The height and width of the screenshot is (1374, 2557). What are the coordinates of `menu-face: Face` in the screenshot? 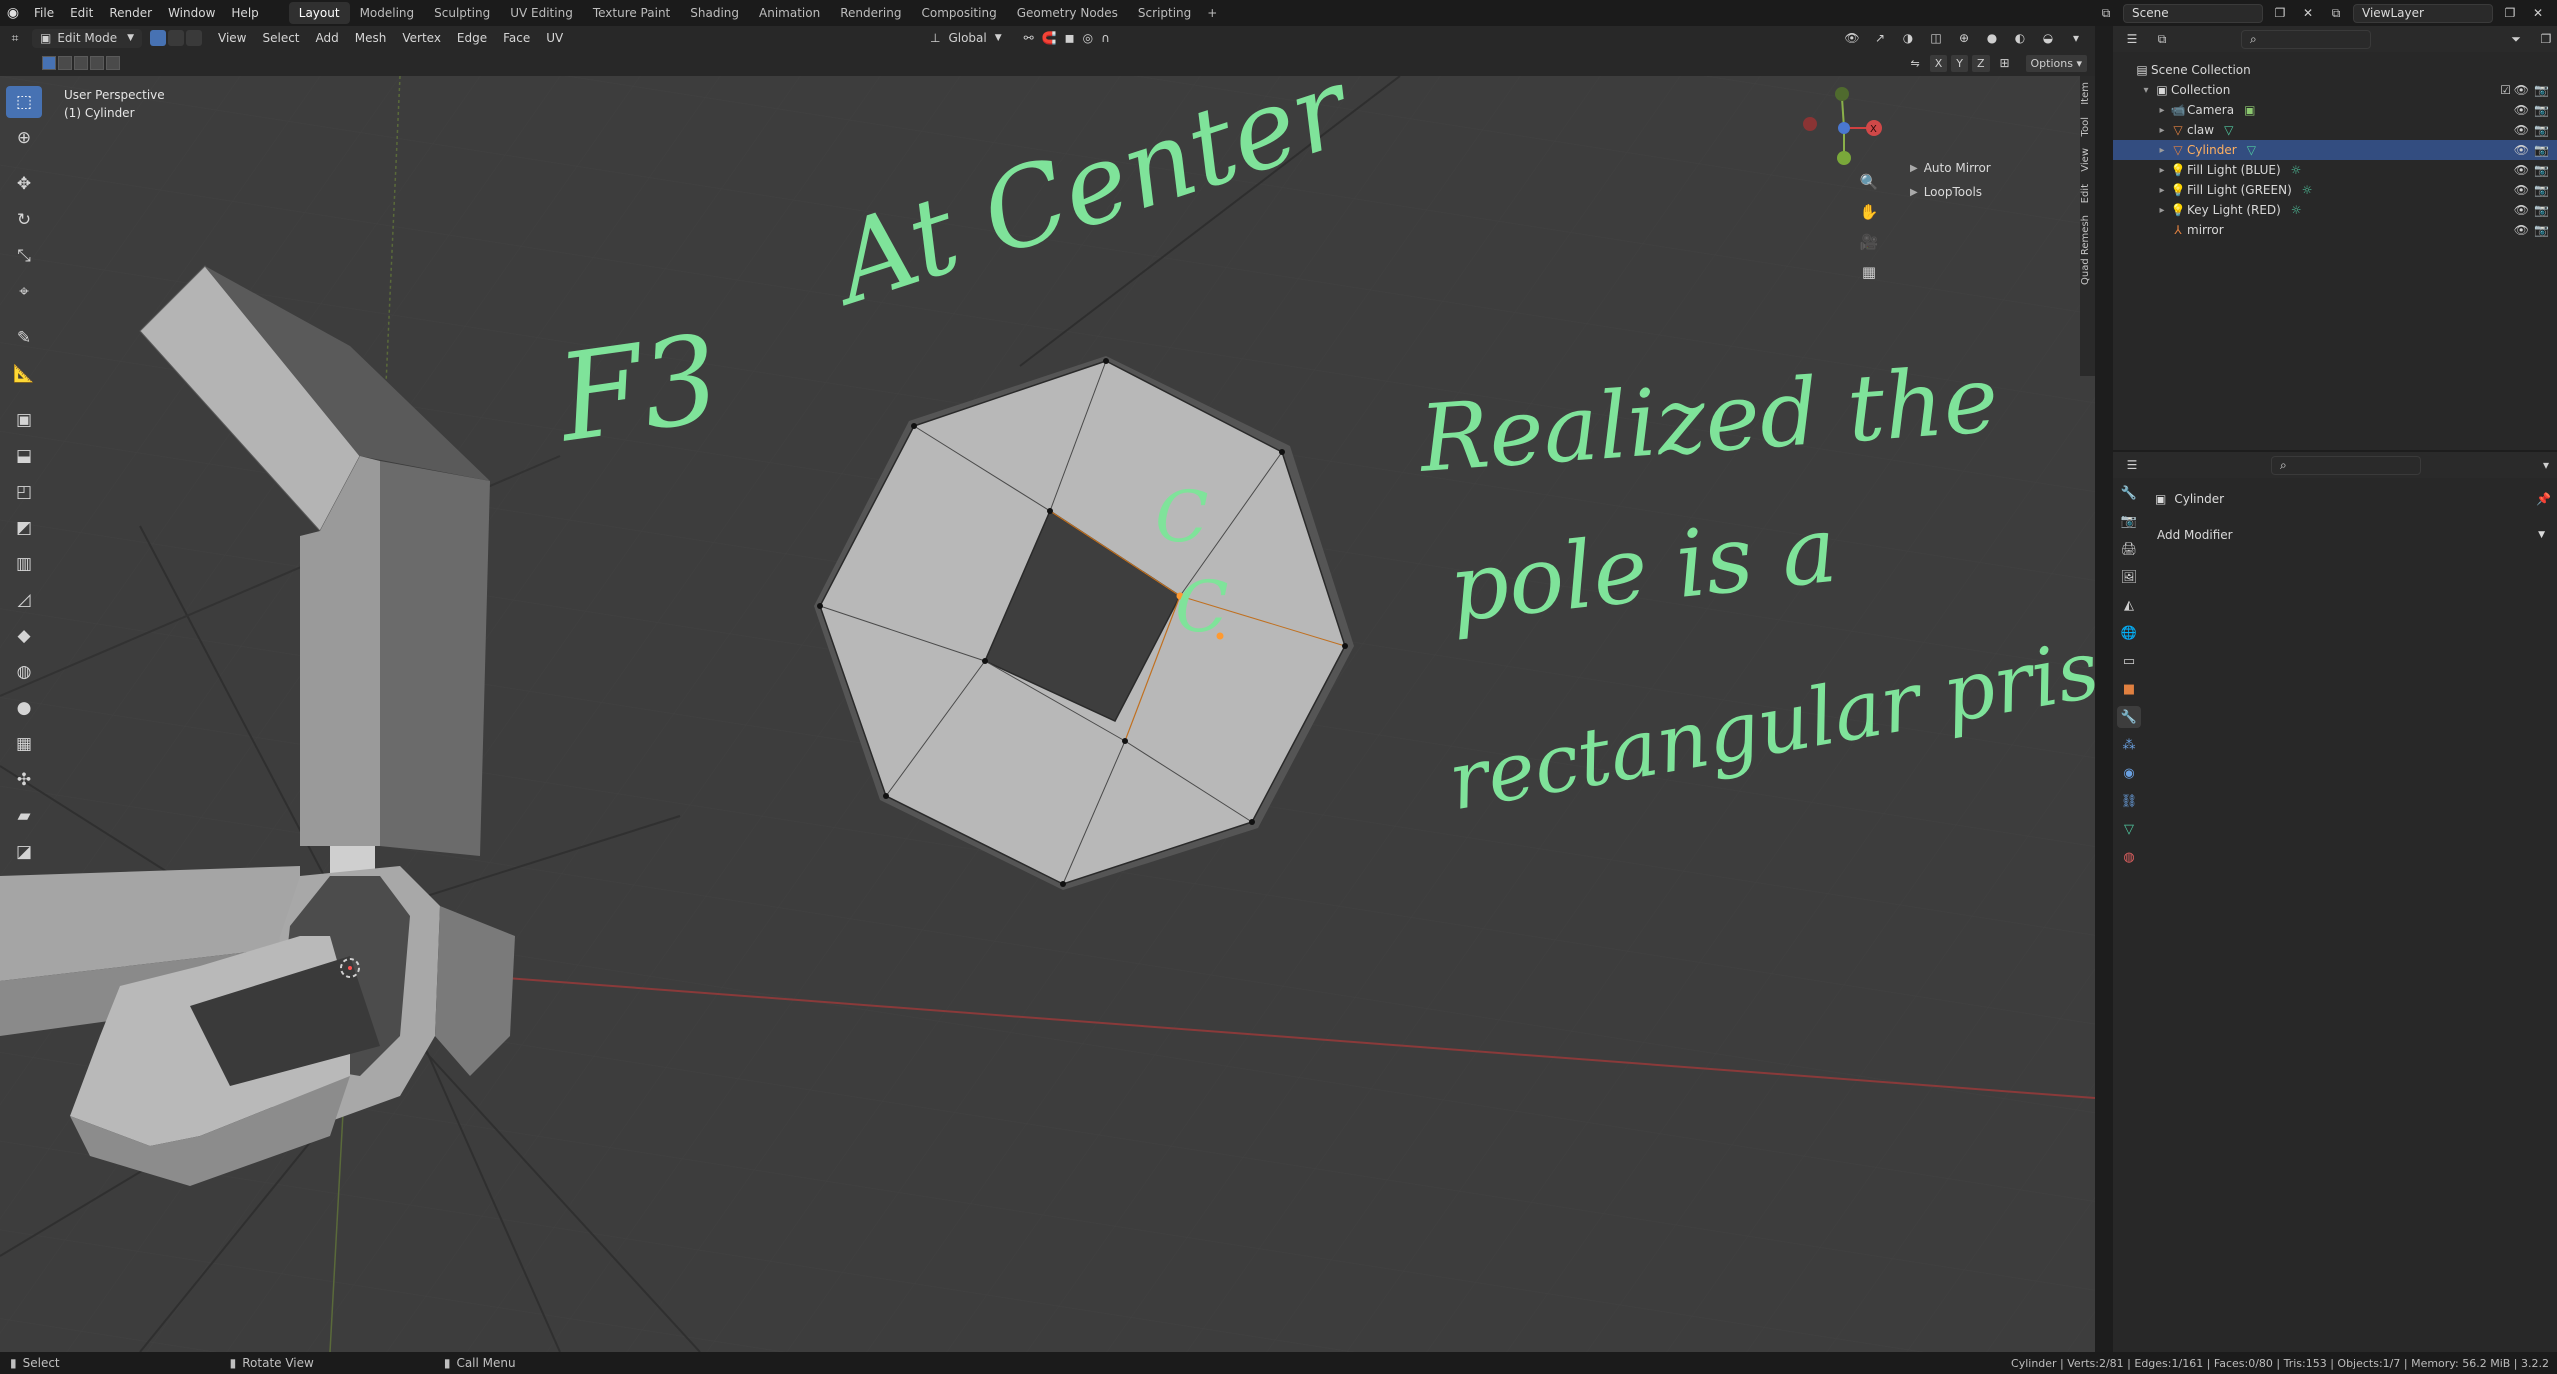 It's located at (516, 38).